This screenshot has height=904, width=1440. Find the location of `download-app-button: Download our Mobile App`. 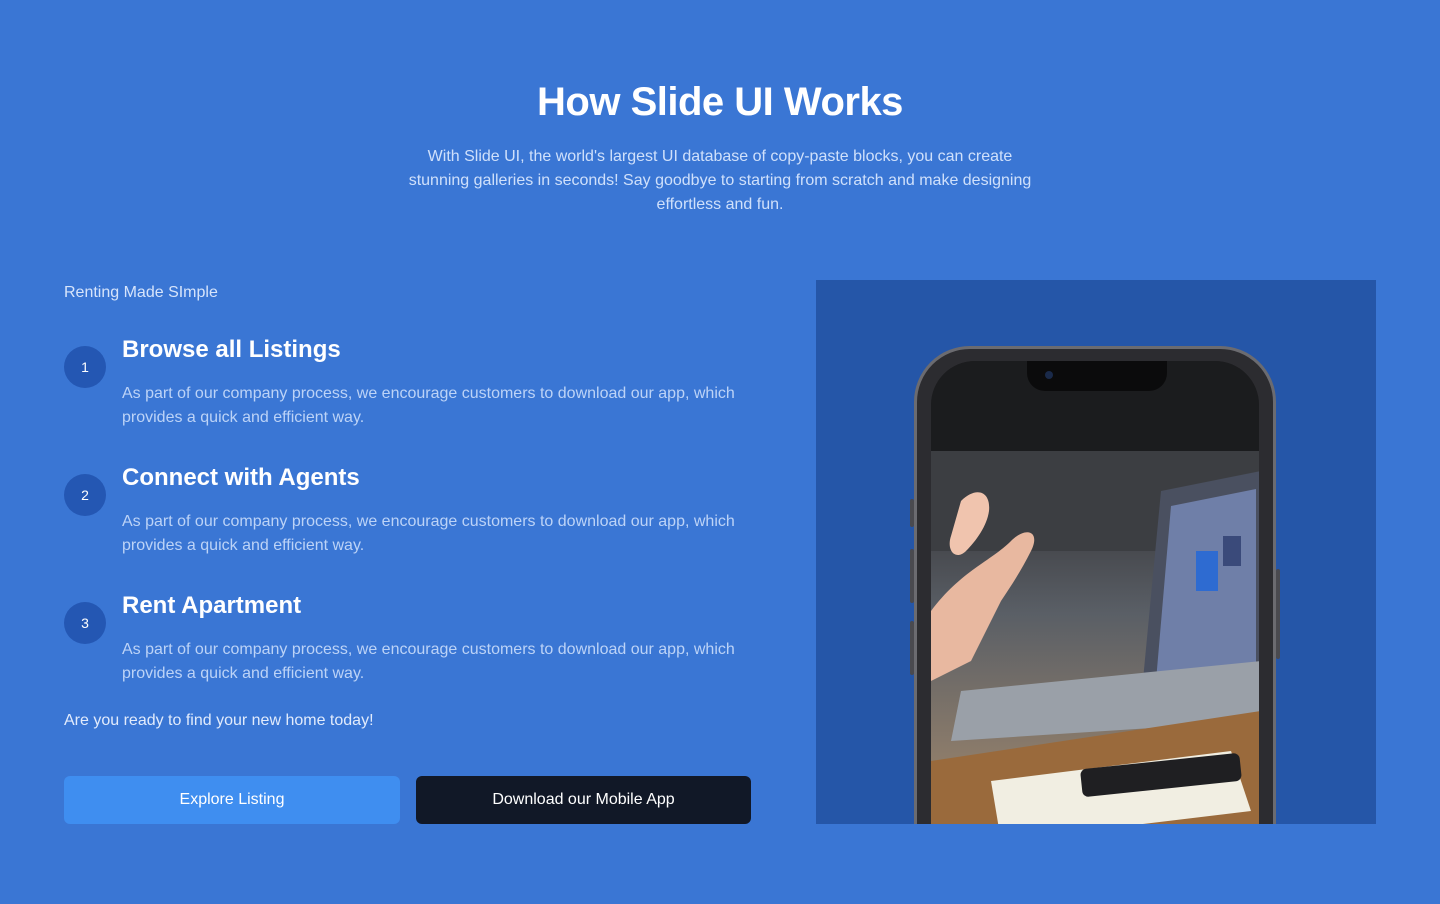

download-app-button: Download our Mobile App is located at coordinates (583, 800).